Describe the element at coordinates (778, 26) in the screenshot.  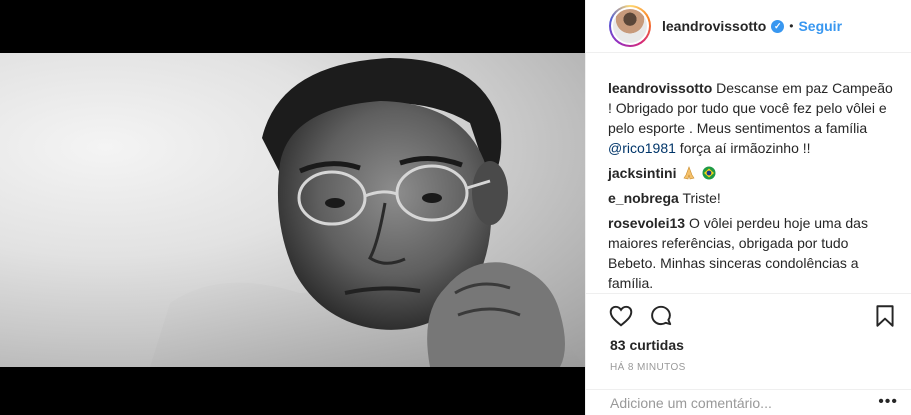
I see `verified-badge-icon: ✓` at that location.